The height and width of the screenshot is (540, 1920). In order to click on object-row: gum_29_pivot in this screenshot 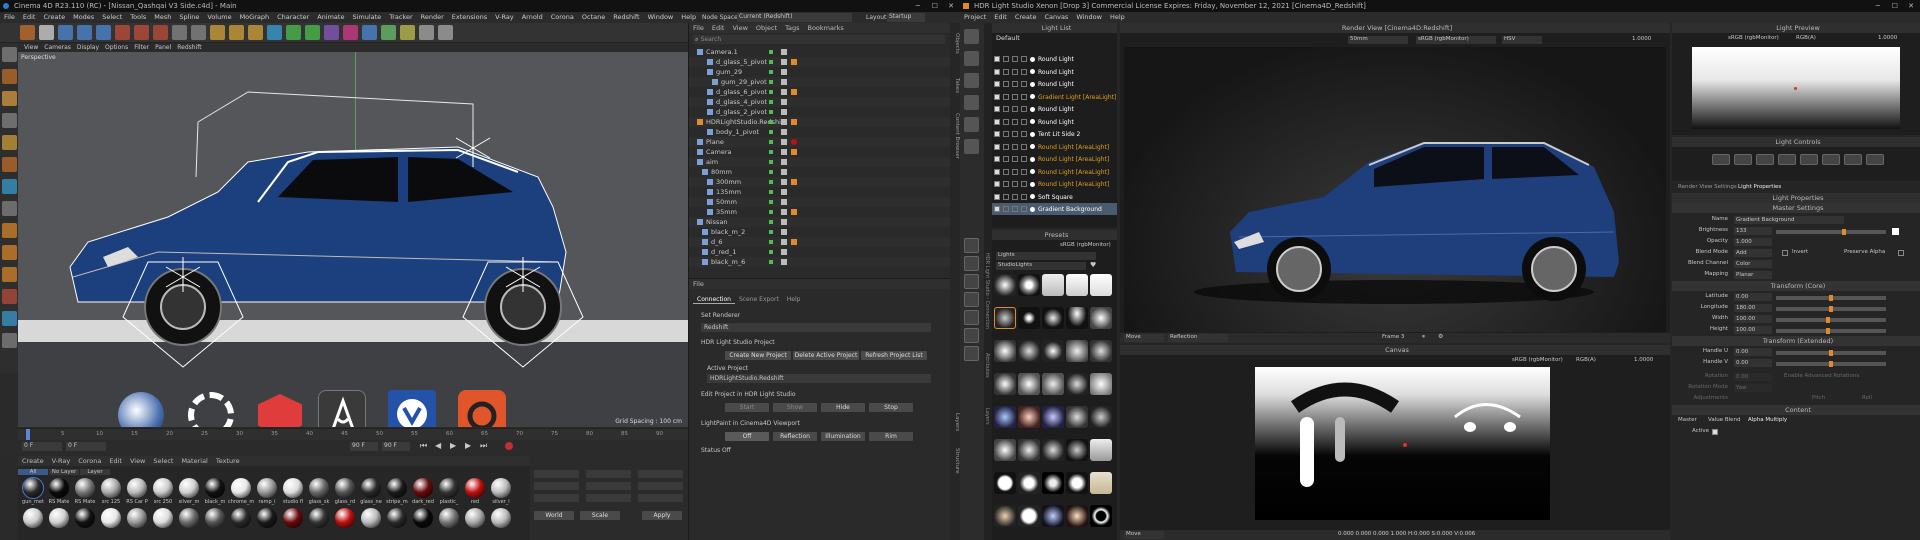, I will do `click(820, 82)`.